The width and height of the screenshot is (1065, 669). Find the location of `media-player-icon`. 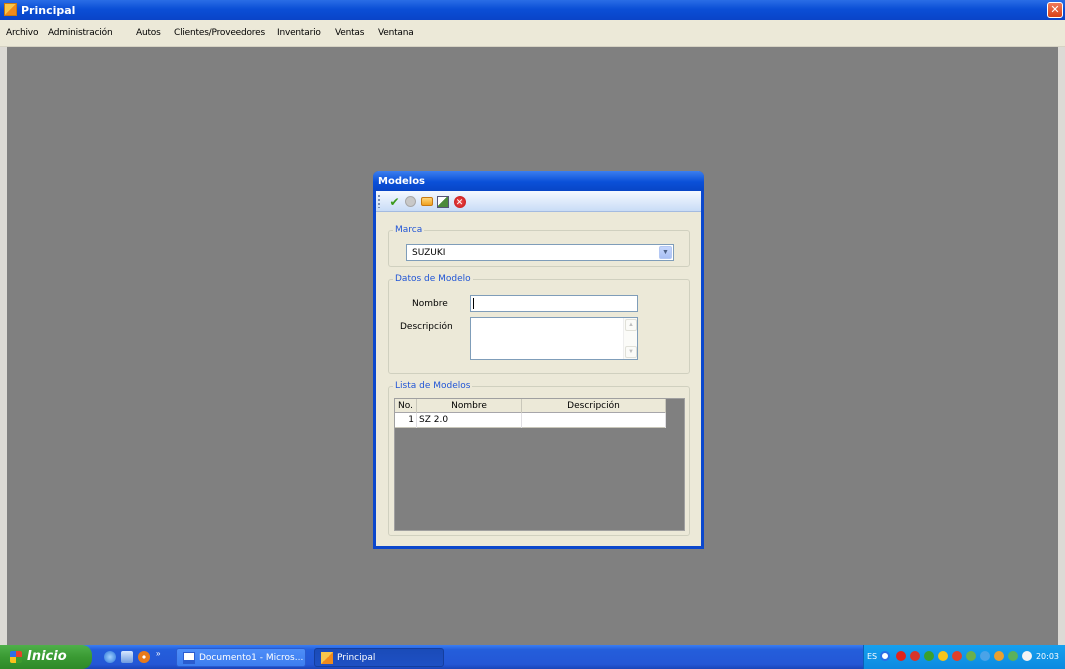

media-player-icon is located at coordinates (144, 657).